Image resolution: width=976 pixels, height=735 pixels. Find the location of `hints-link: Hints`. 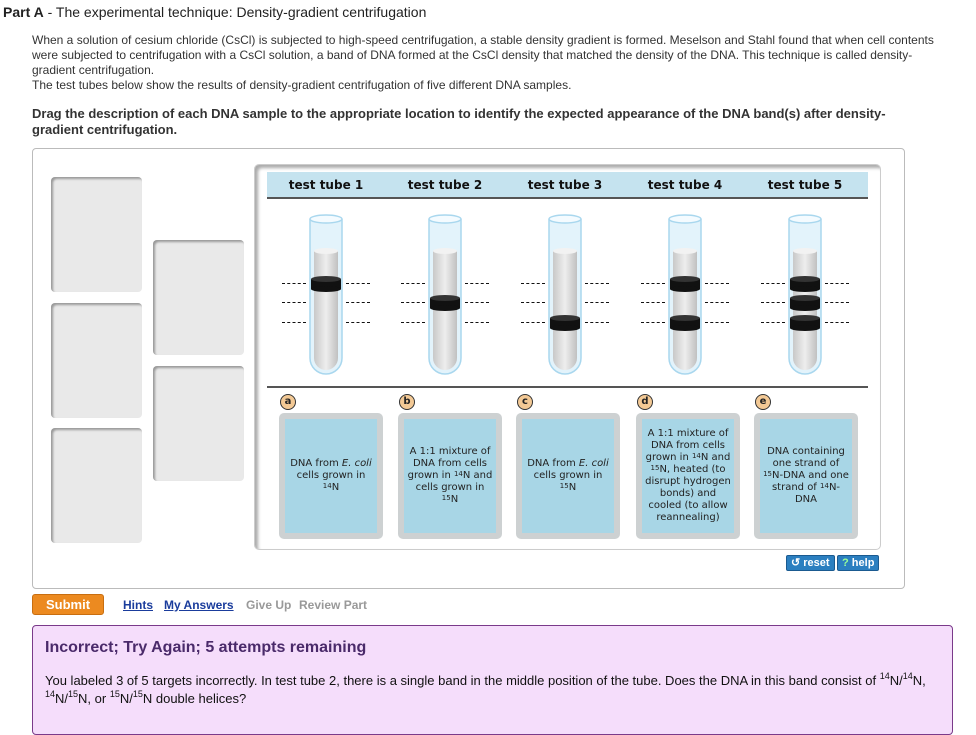

hints-link: Hints is located at coordinates (138, 605).